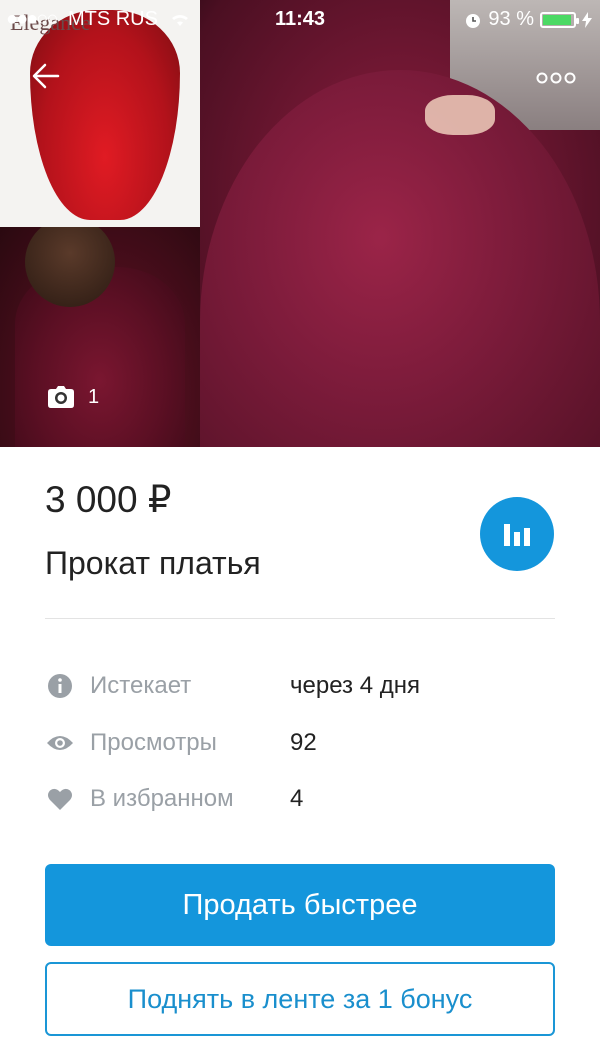 This screenshot has height=1063, width=600. What do you see at coordinates (60, 686) in the screenshot?
I see `info-icon` at bounding box center [60, 686].